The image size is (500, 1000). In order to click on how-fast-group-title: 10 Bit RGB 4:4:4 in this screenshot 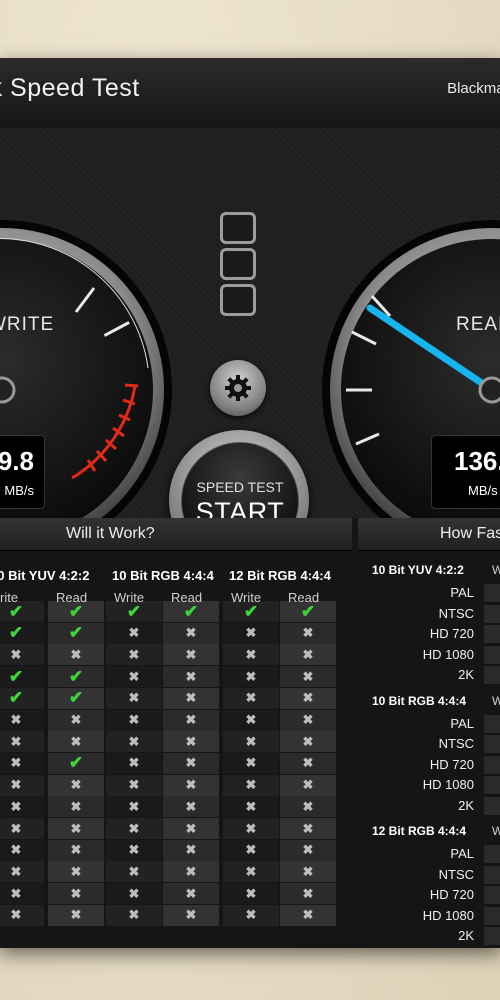, I will do `click(419, 700)`.